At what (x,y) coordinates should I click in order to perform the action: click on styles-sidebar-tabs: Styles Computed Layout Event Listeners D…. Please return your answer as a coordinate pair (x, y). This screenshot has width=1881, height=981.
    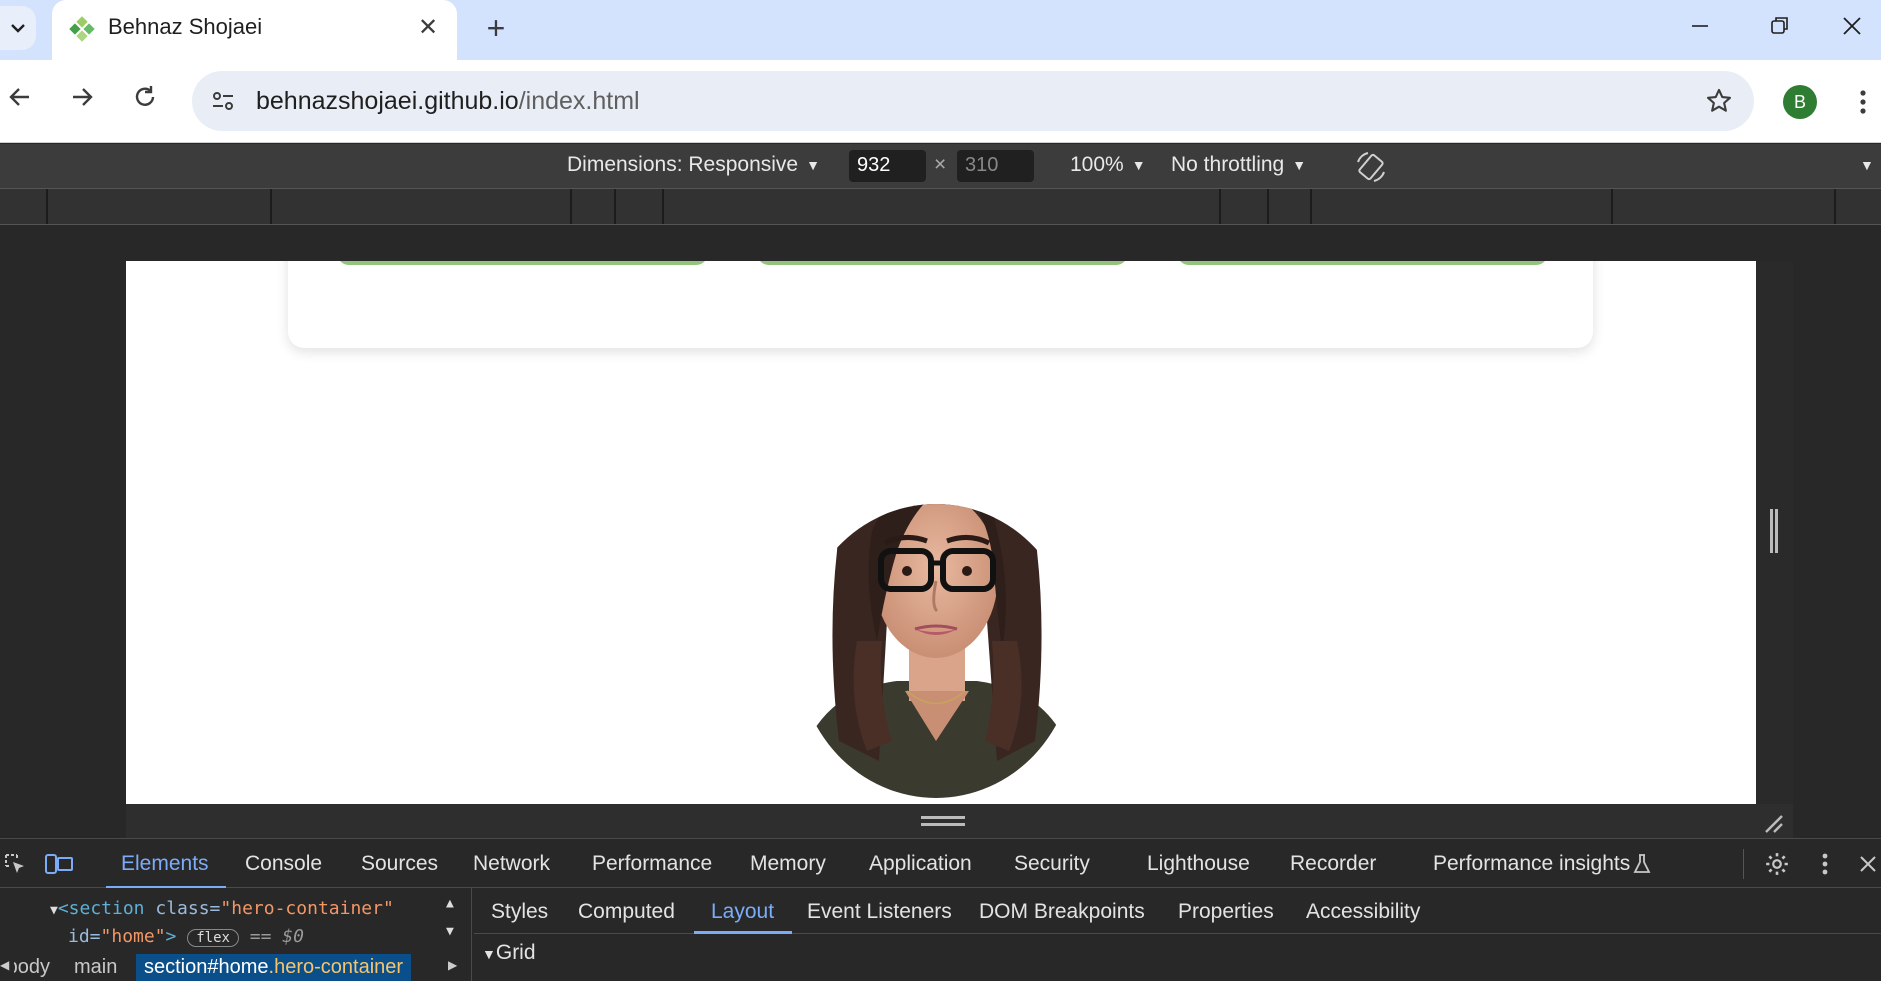
    Looking at the image, I should click on (1177, 911).